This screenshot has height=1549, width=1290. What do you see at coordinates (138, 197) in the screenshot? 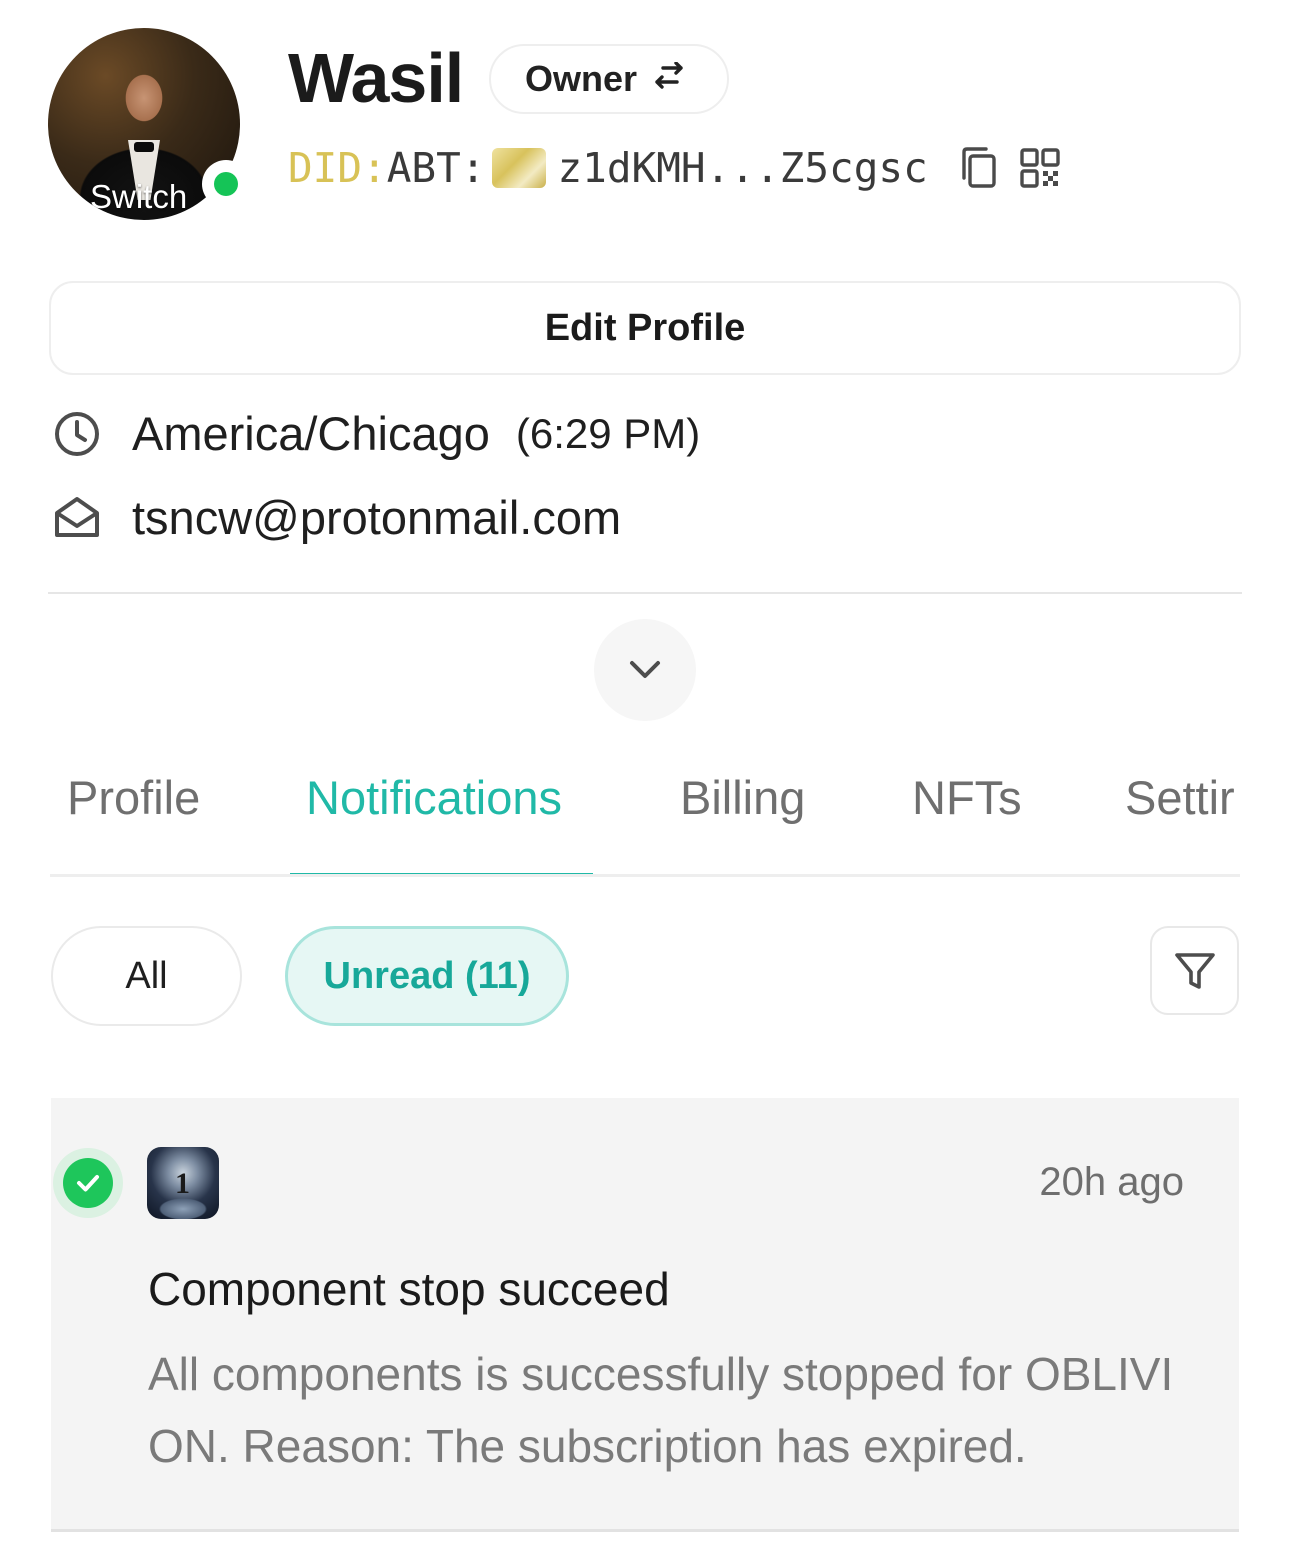
I see `avatar-switch-label: Switch` at bounding box center [138, 197].